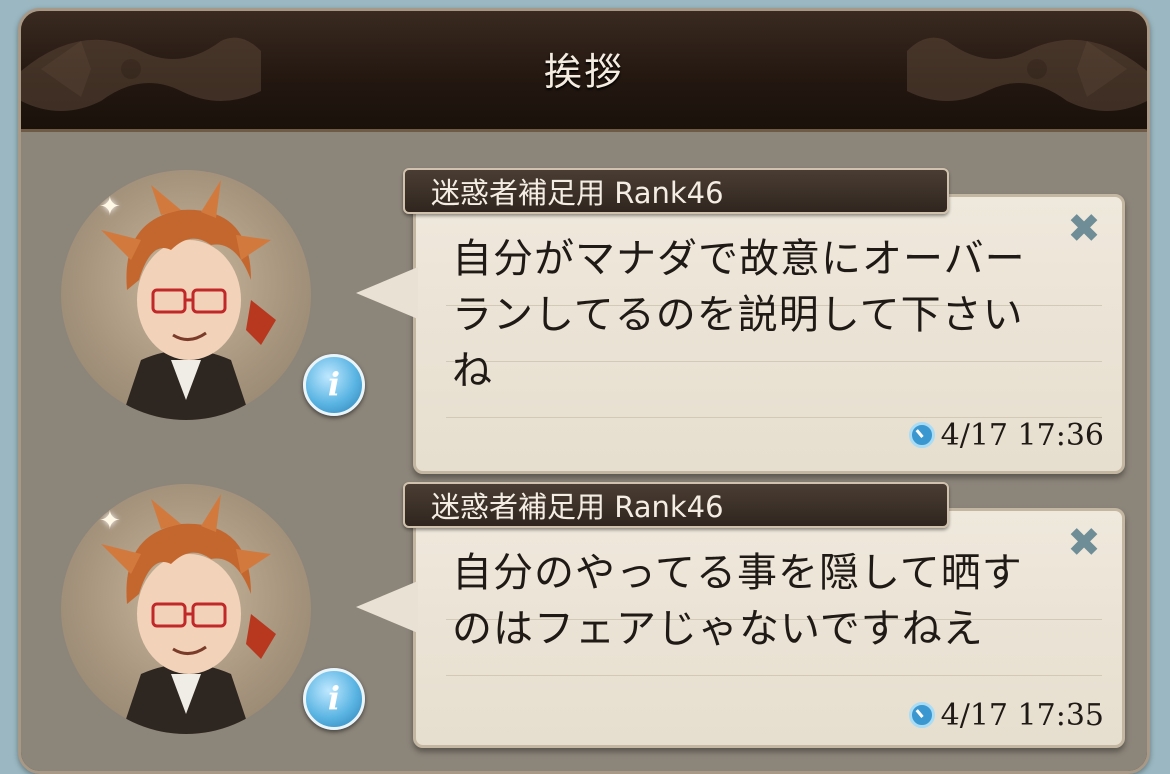 This screenshot has height=774, width=1170. What do you see at coordinates (737, 601) in the screenshot?
I see `message-text: 自分のやってる事を隠して晒す のはフェアじゃないですねえ` at bounding box center [737, 601].